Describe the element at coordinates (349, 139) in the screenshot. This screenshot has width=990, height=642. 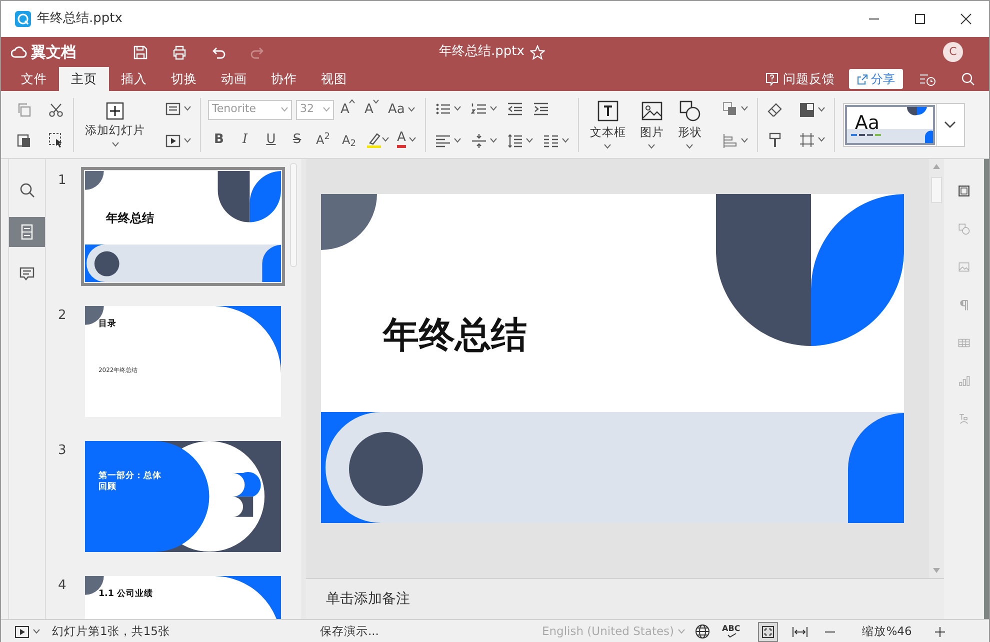
I see `script-button: A$_{2}$` at that location.